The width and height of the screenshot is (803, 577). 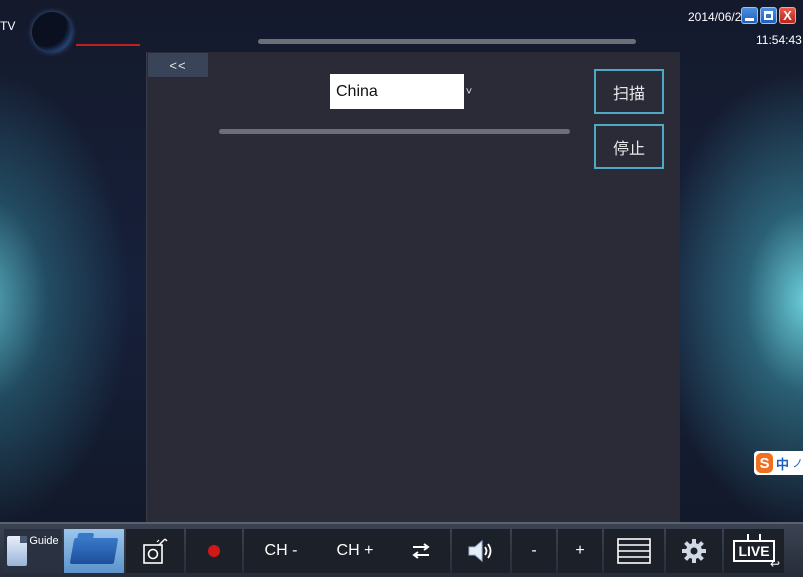 I want to click on clock-date: 2014/06/27, so click(x=718, y=17).